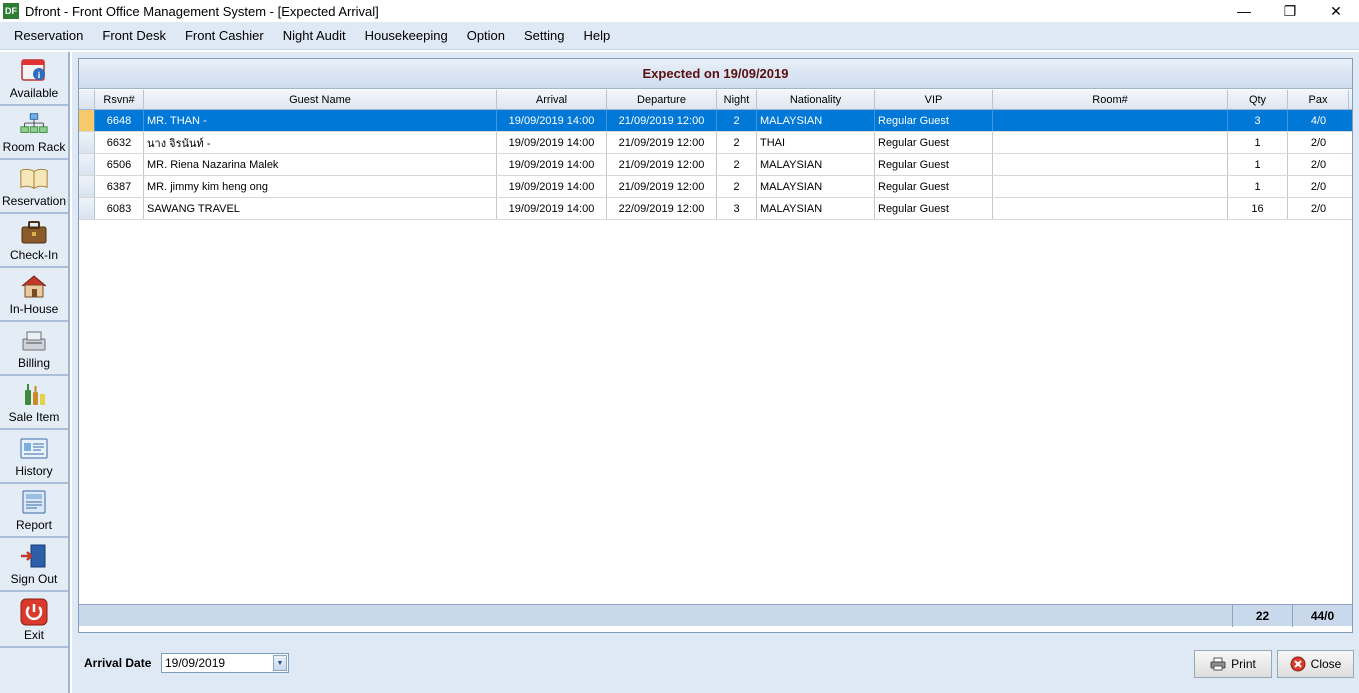  I want to click on menu-setting: Setting, so click(543, 36).